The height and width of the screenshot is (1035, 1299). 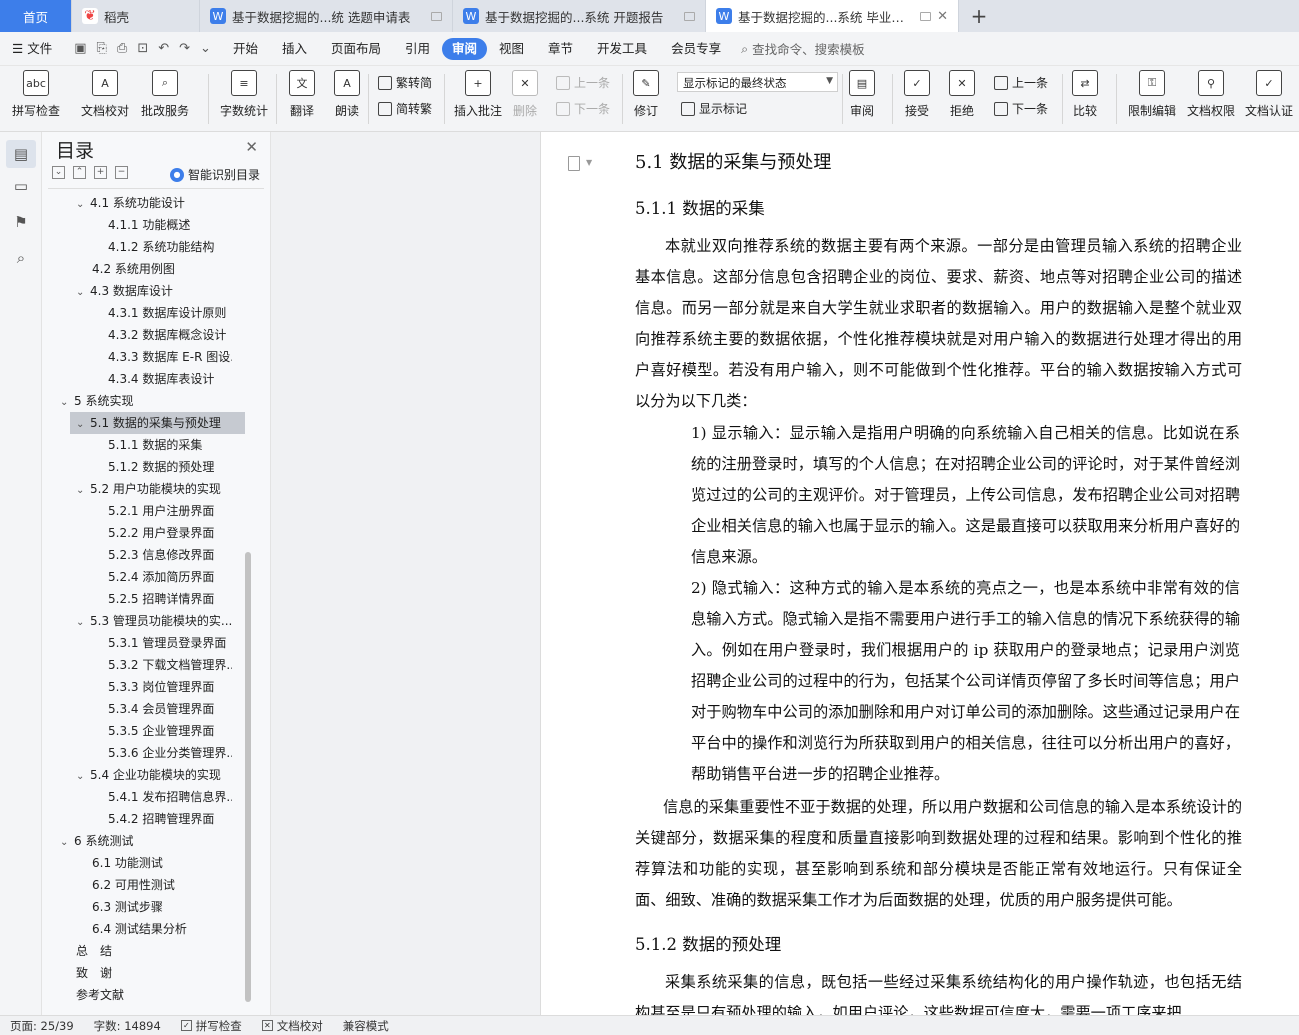 I want to click on toc-scrollbar, so click(x=248, y=777).